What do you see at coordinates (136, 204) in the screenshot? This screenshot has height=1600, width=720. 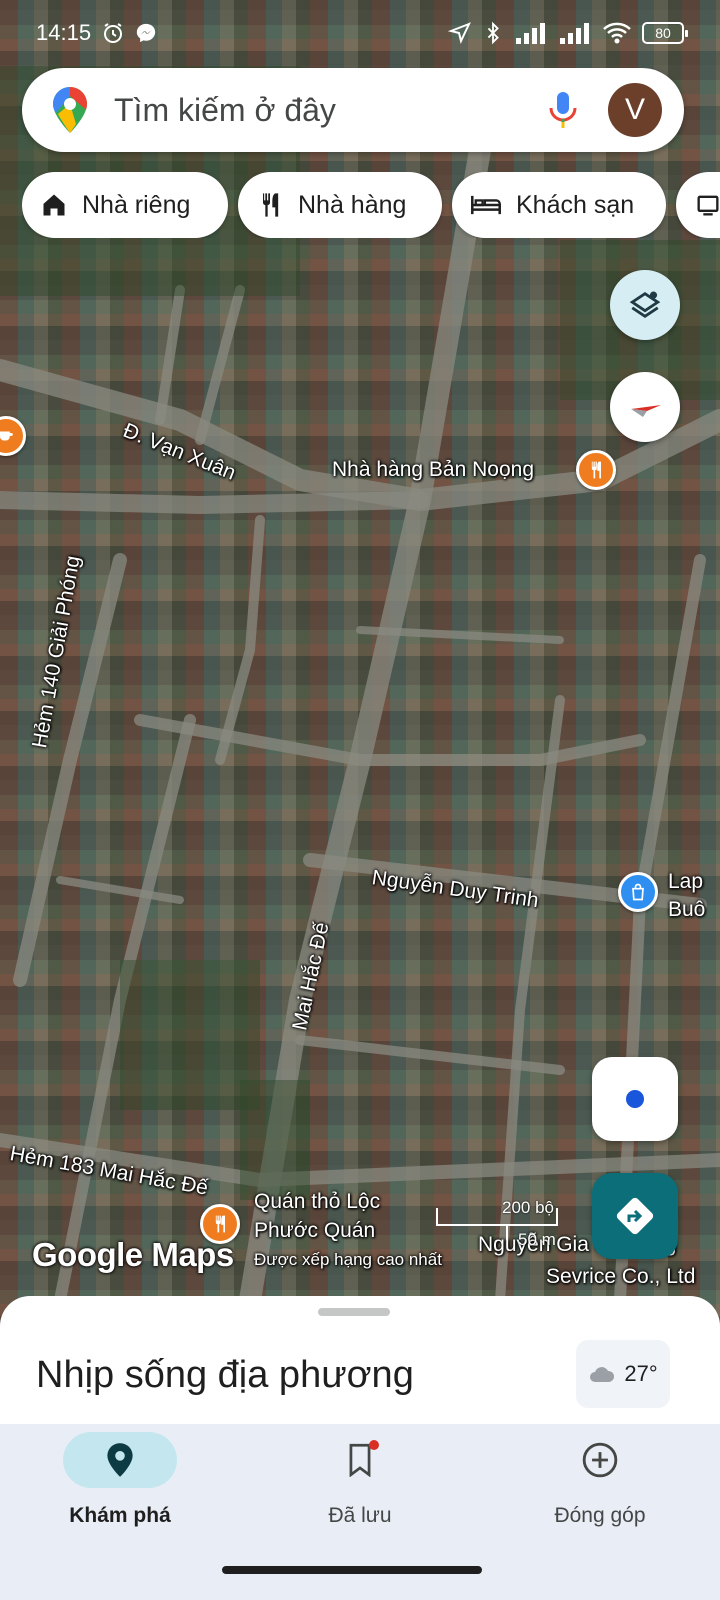 I see `chip-home-label: Nhà riêng` at bounding box center [136, 204].